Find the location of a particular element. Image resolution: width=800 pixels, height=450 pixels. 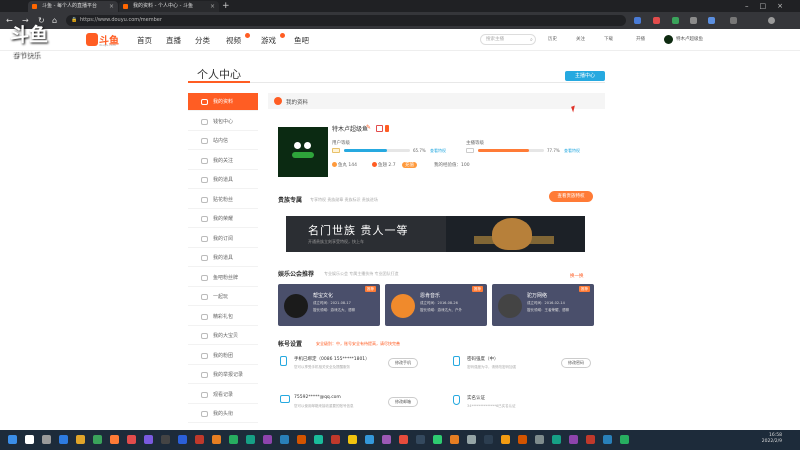

url-input: 🔒 https://www.douyu.com/member is located at coordinates (346, 20).